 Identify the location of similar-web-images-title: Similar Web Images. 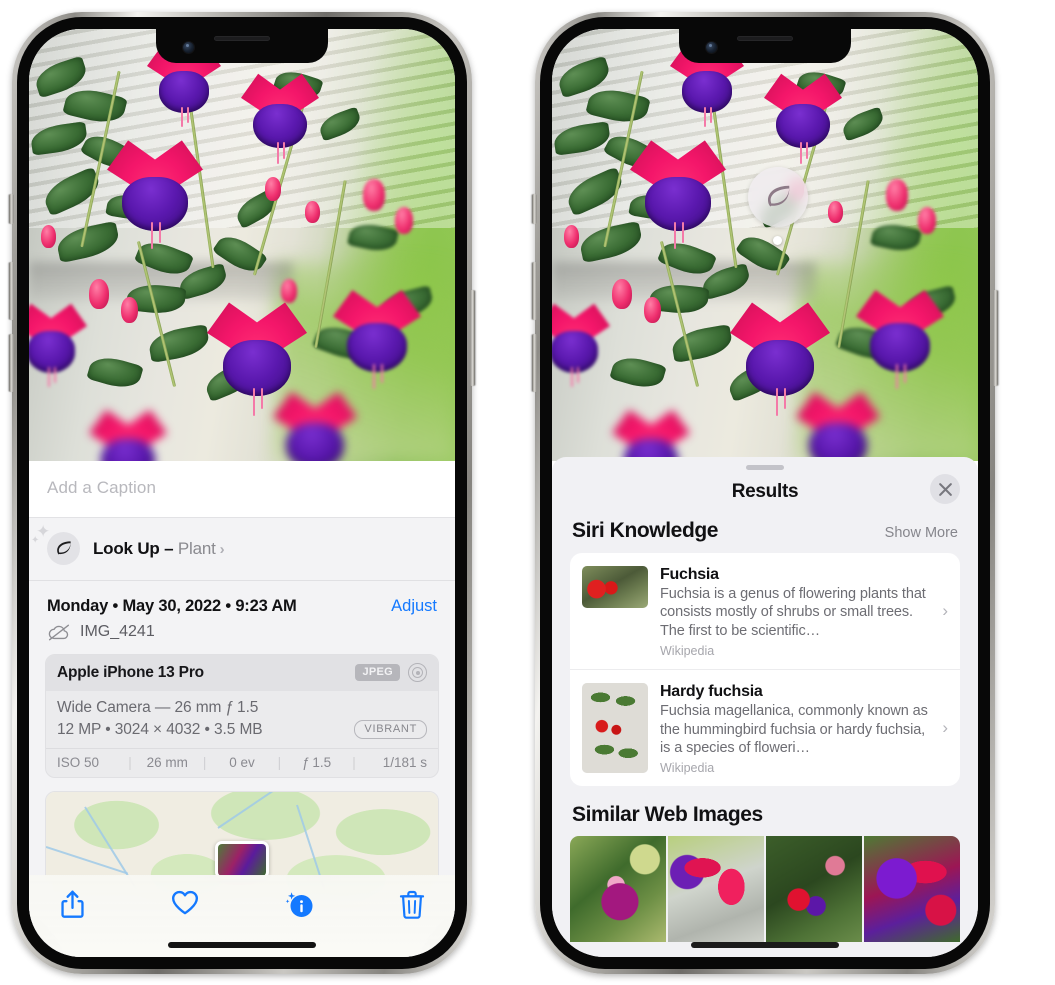
(667, 815).